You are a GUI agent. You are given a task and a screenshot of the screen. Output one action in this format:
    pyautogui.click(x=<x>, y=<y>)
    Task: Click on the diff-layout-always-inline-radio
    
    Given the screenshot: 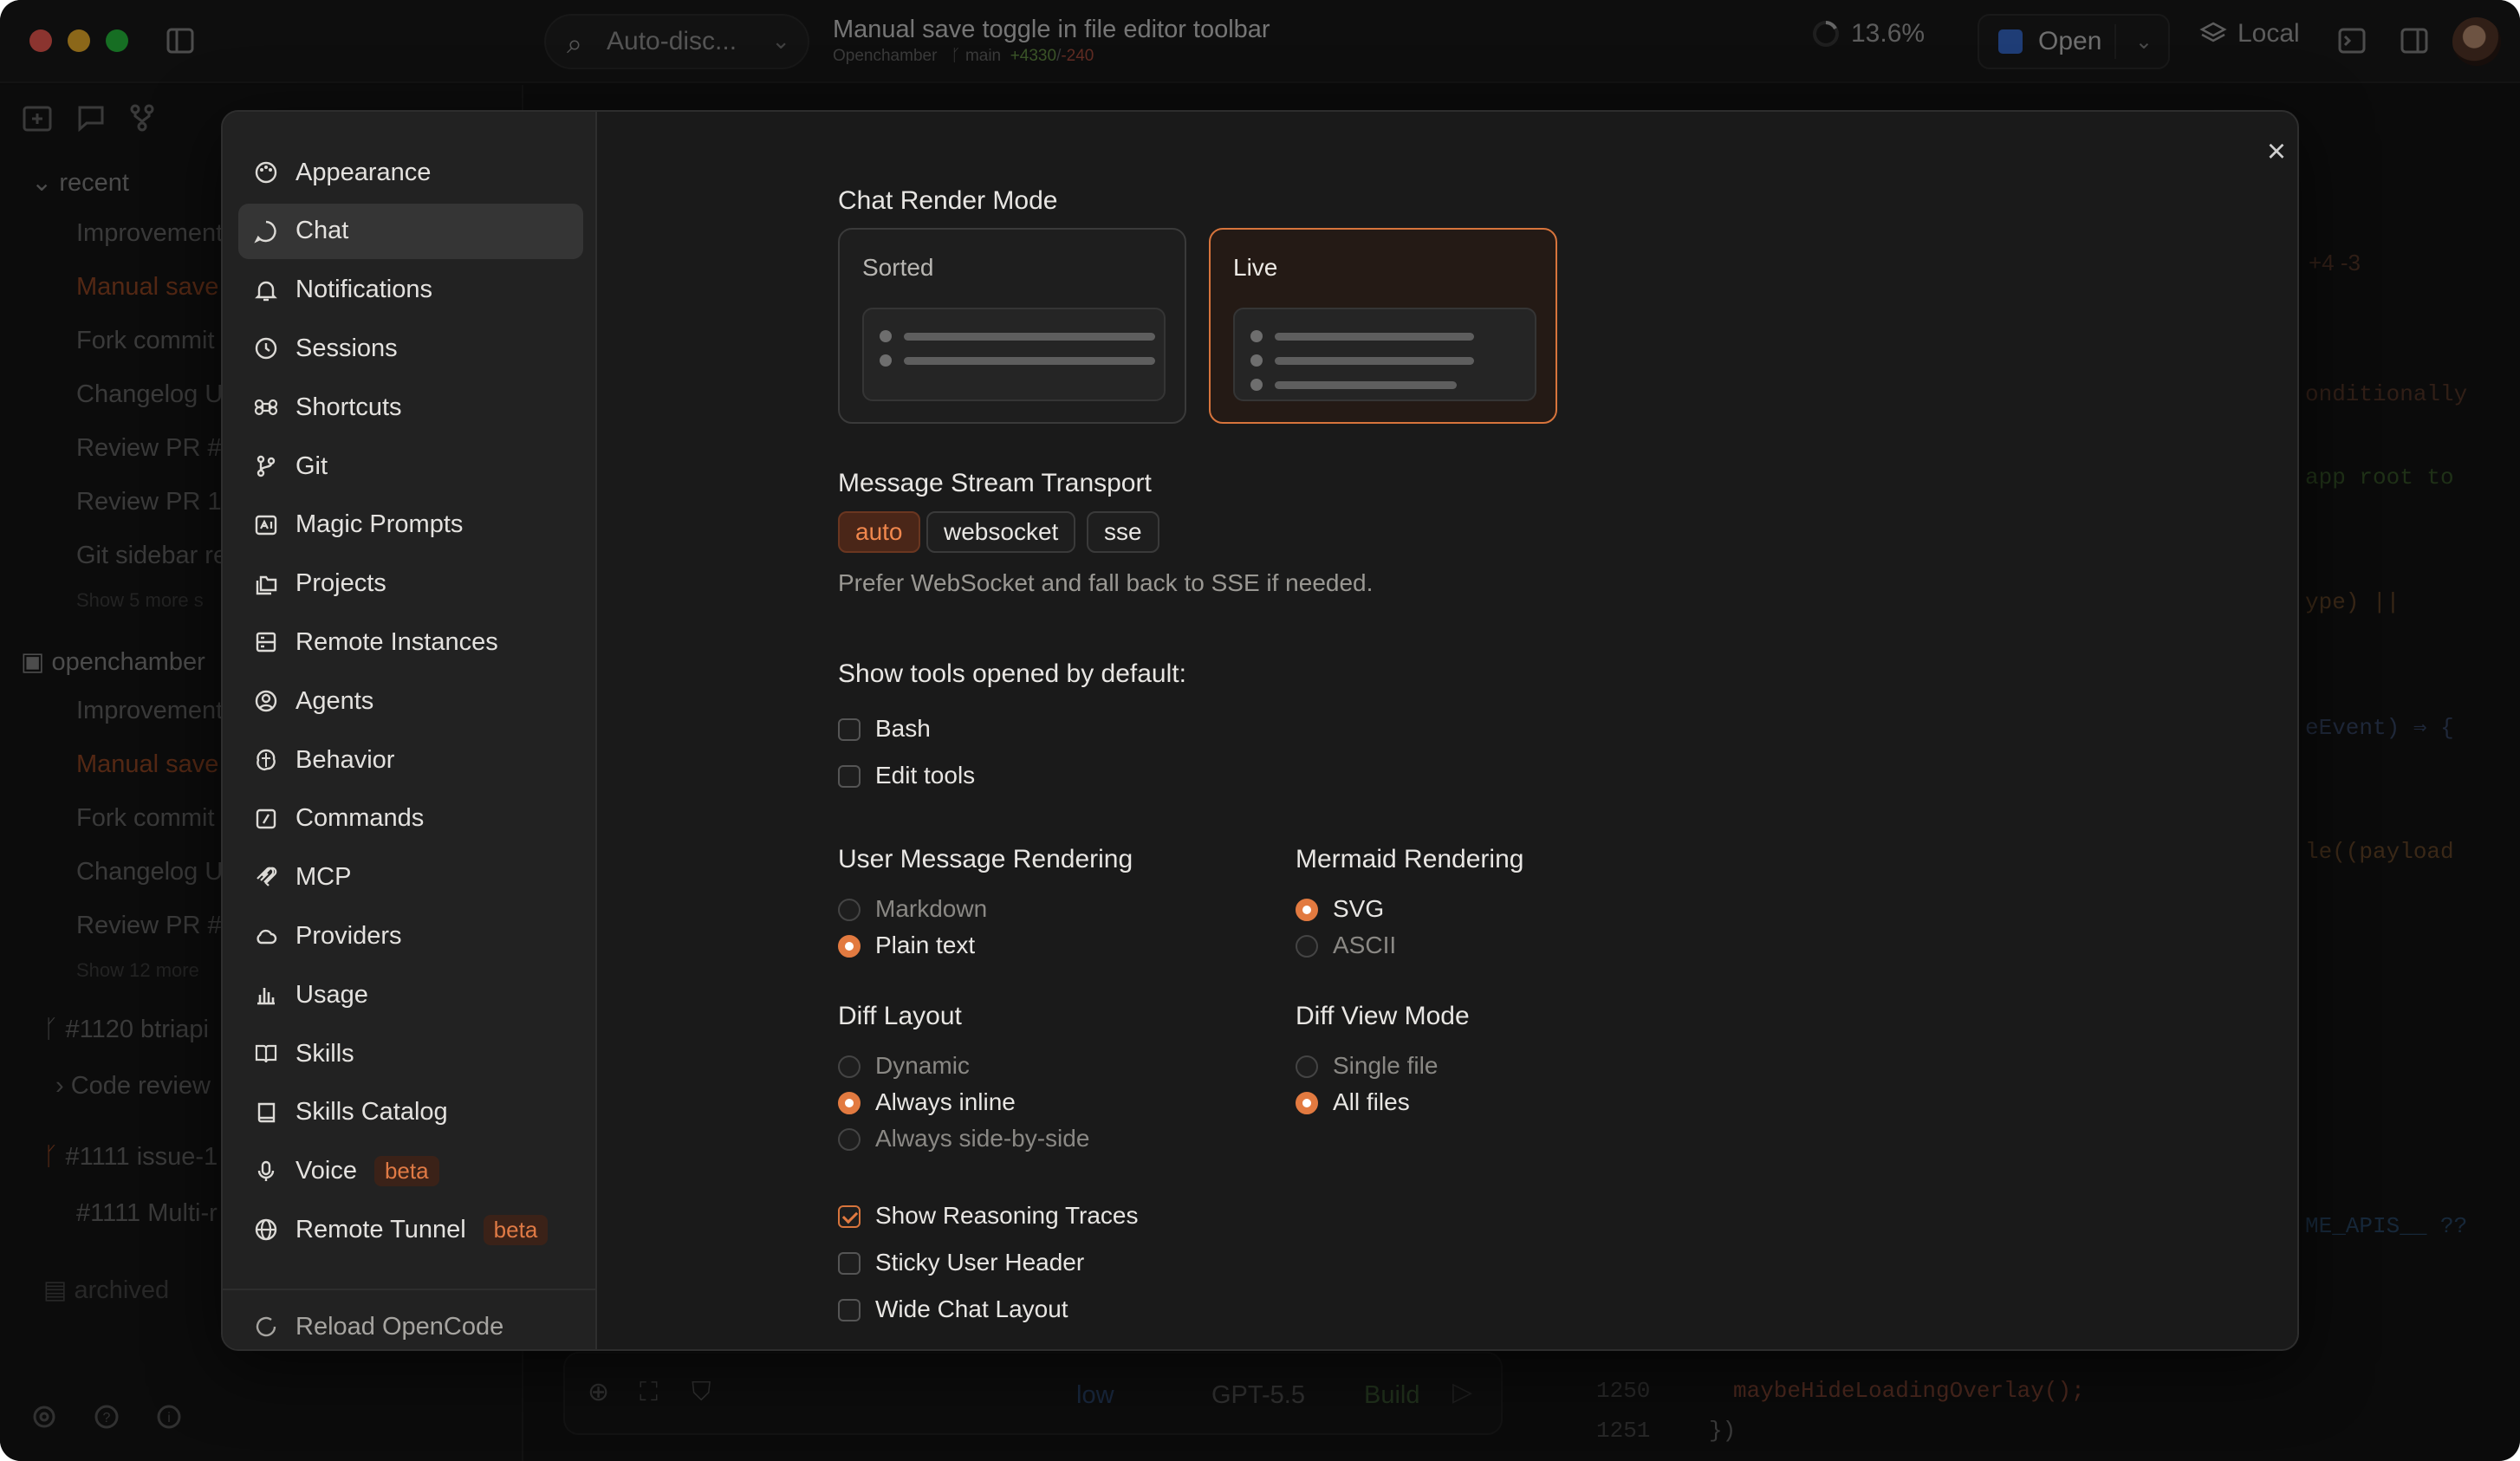 What is the action you would take?
    pyautogui.click(x=849, y=1103)
    